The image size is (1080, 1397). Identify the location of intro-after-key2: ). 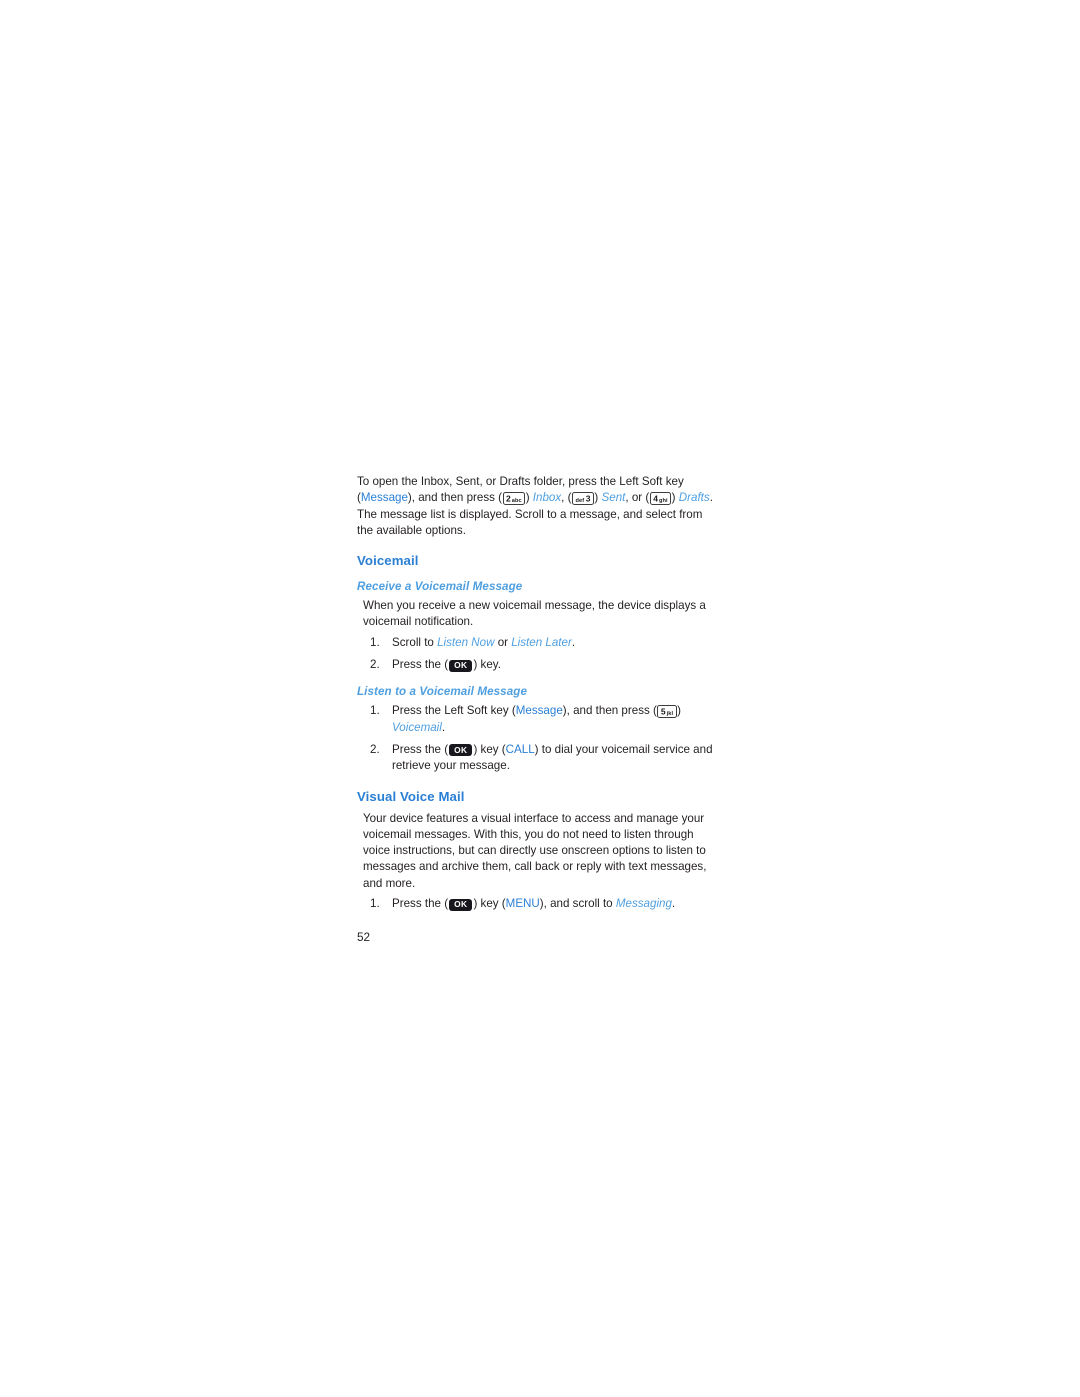
(529, 498).